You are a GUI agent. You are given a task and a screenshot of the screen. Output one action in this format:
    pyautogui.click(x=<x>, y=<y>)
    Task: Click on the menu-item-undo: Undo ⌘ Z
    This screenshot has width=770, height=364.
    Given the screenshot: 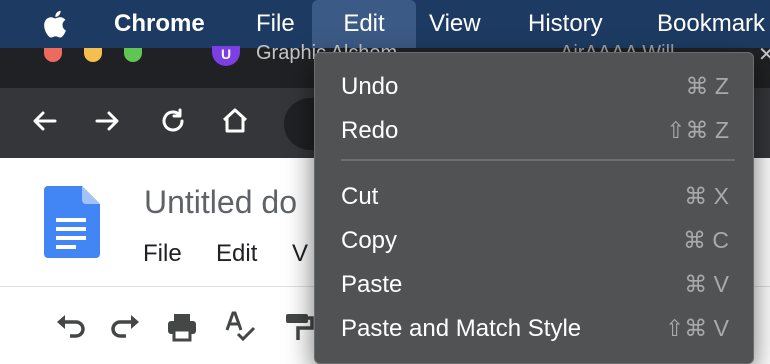 What is the action you would take?
    pyautogui.click(x=534, y=85)
    